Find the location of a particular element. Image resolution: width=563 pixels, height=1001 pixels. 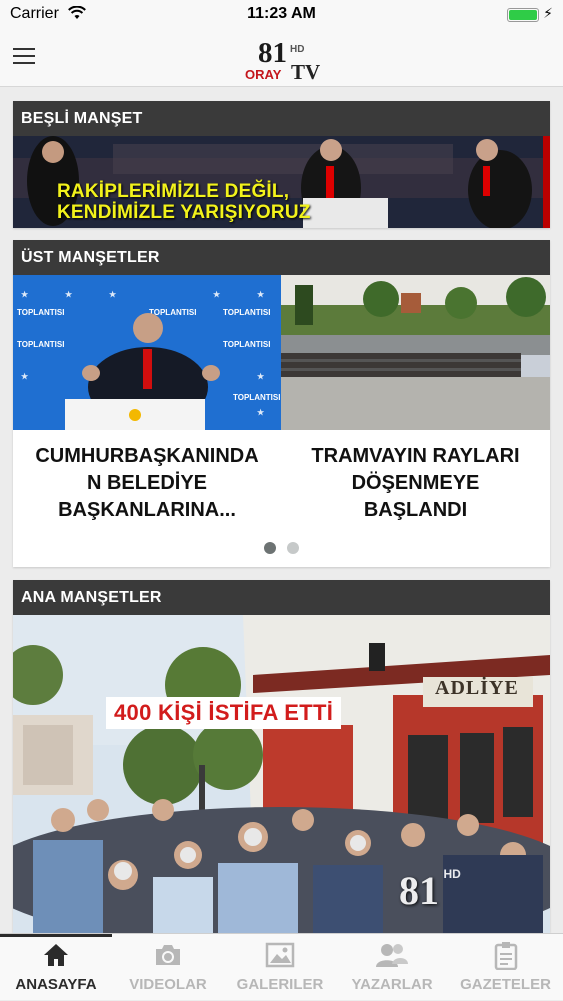

channel-watermark: 81 HD is located at coordinates (430, 890).